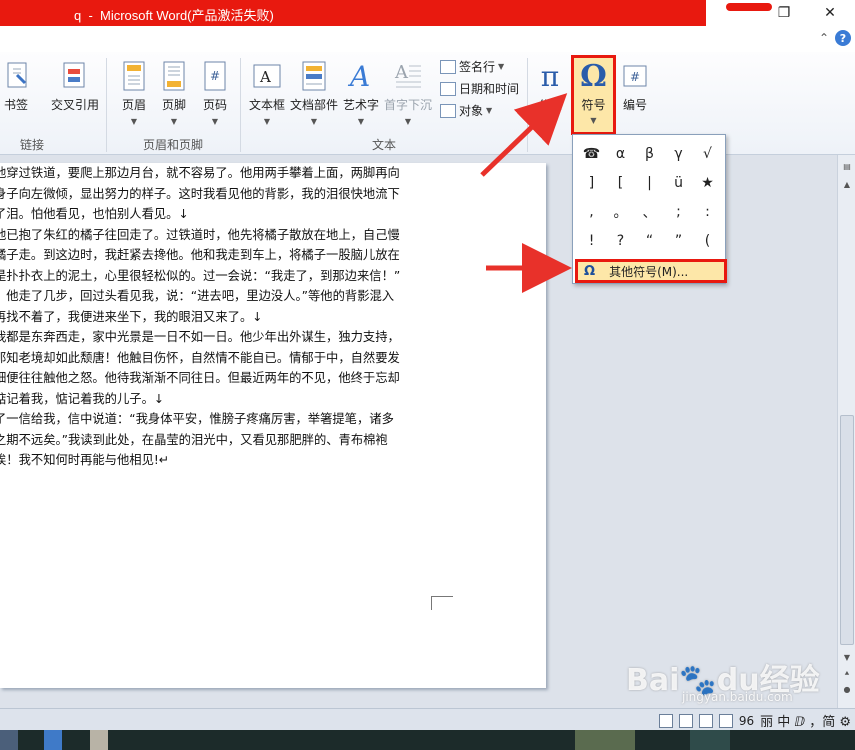 This screenshot has height=750, width=855. Describe the element at coordinates (217, 440) in the screenshot. I see `document-line: 之期不远矣。”我读到此处，在晶莹的泪光中，又看见那肥胖的、青布棉袍` at that location.